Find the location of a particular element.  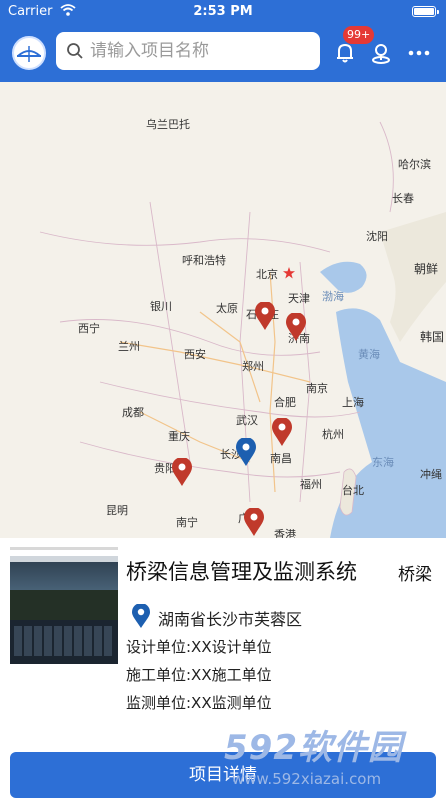

map-label: 香港 is located at coordinates (285, 533).